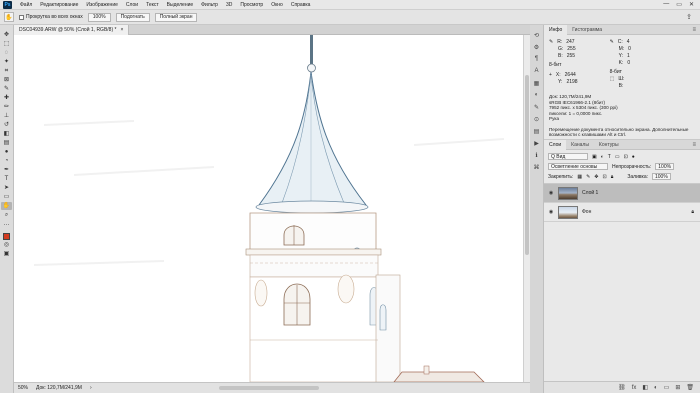  Describe the element at coordinates (537, 71) in the screenshot. I see `character-icon: A` at that location.